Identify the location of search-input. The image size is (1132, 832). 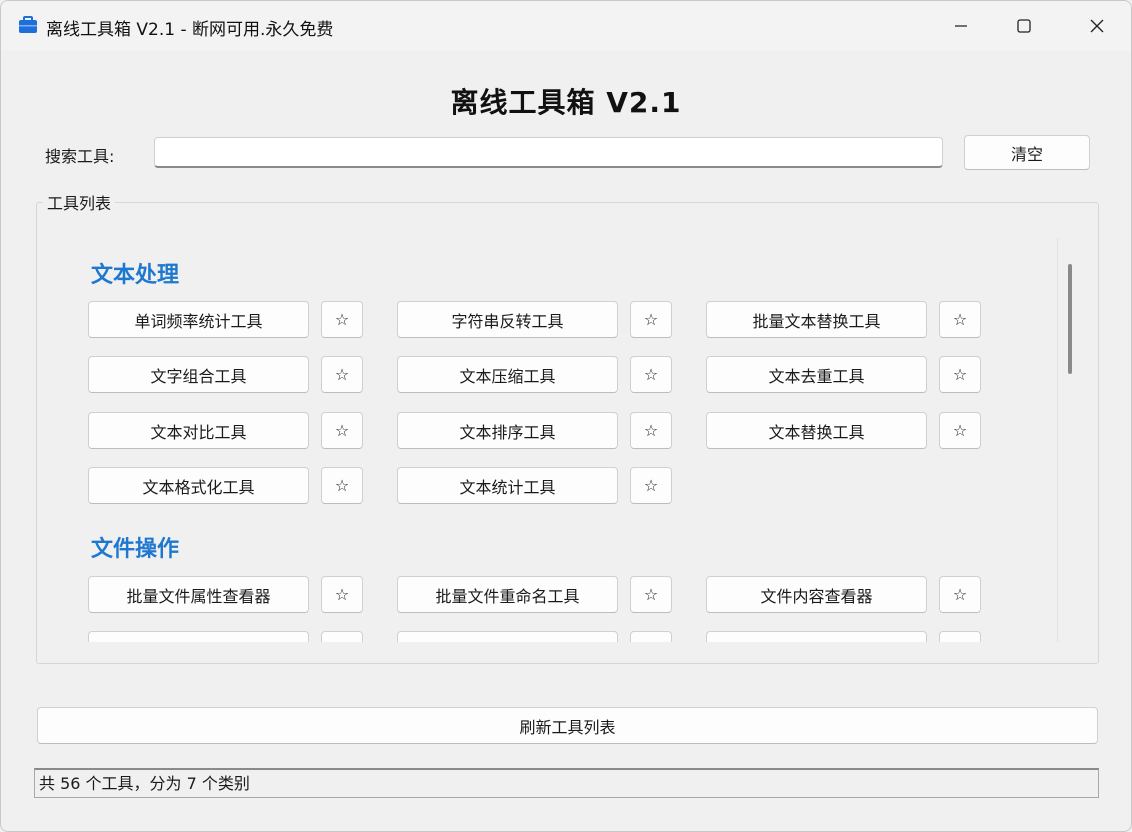
(548, 152).